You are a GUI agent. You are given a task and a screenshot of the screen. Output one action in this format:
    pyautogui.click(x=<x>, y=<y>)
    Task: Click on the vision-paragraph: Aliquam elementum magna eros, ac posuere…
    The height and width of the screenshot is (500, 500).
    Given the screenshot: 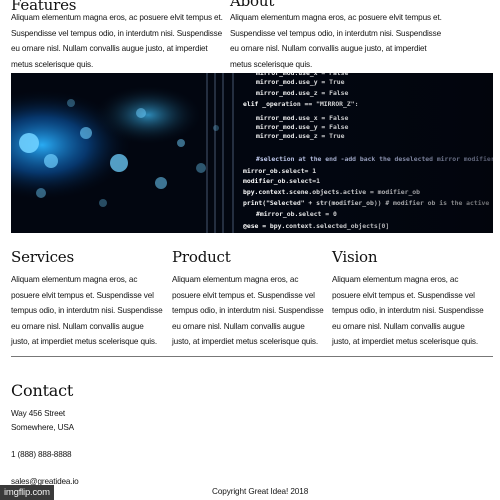 What is the action you would take?
    pyautogui.click(x=408, y=311)
    